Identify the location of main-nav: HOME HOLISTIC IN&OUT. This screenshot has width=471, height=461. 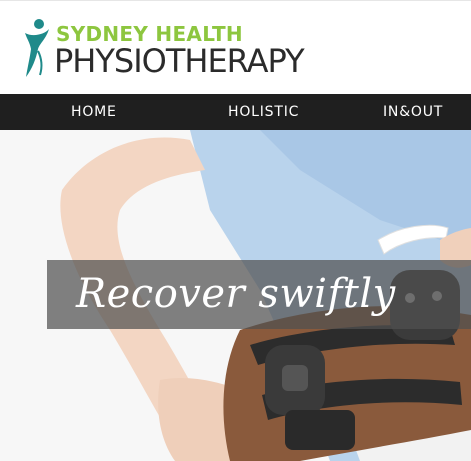
(235, 112).